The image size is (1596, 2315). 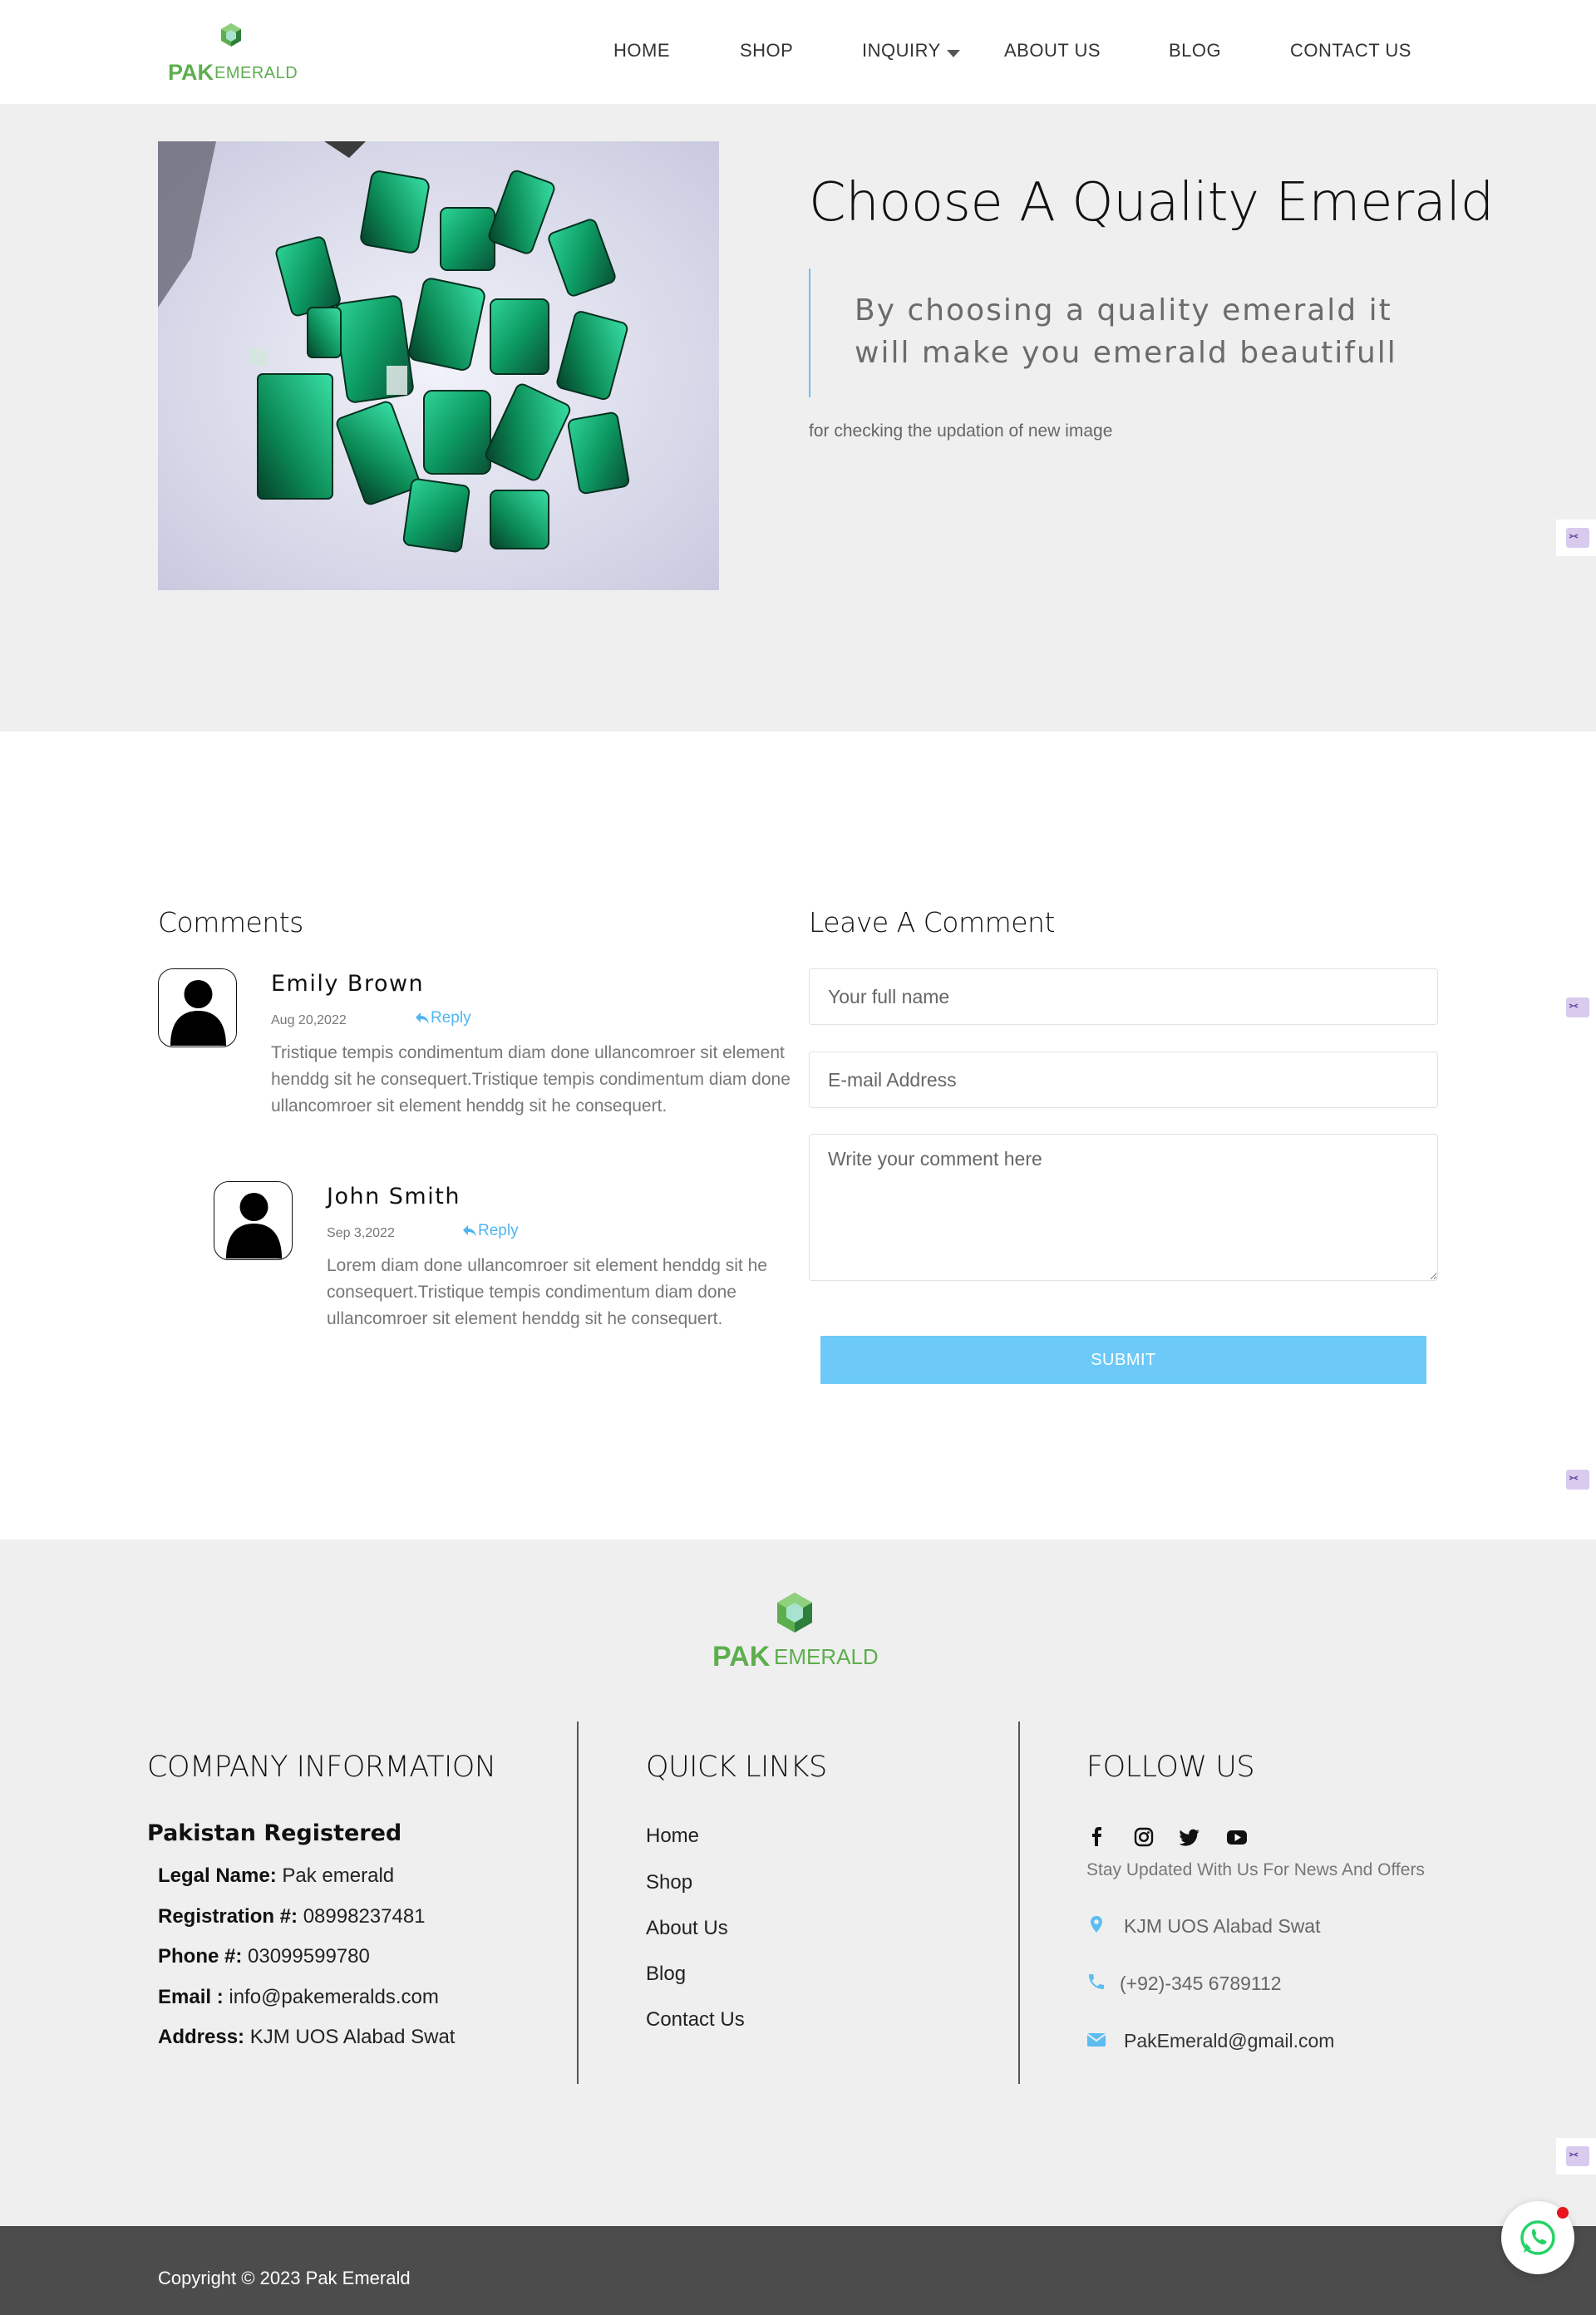 I want to click on email-icon, so click(x=1096, y=2040).